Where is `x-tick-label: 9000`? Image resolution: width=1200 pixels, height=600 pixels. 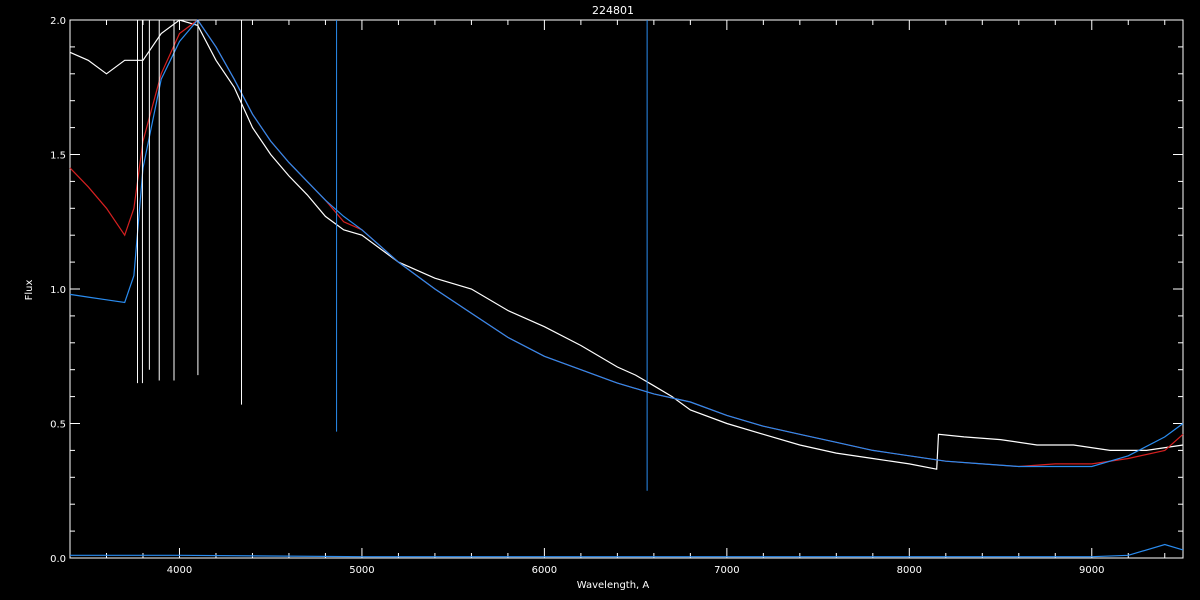
x-tick-label: 9000 is located at coordinates (1091, 570).